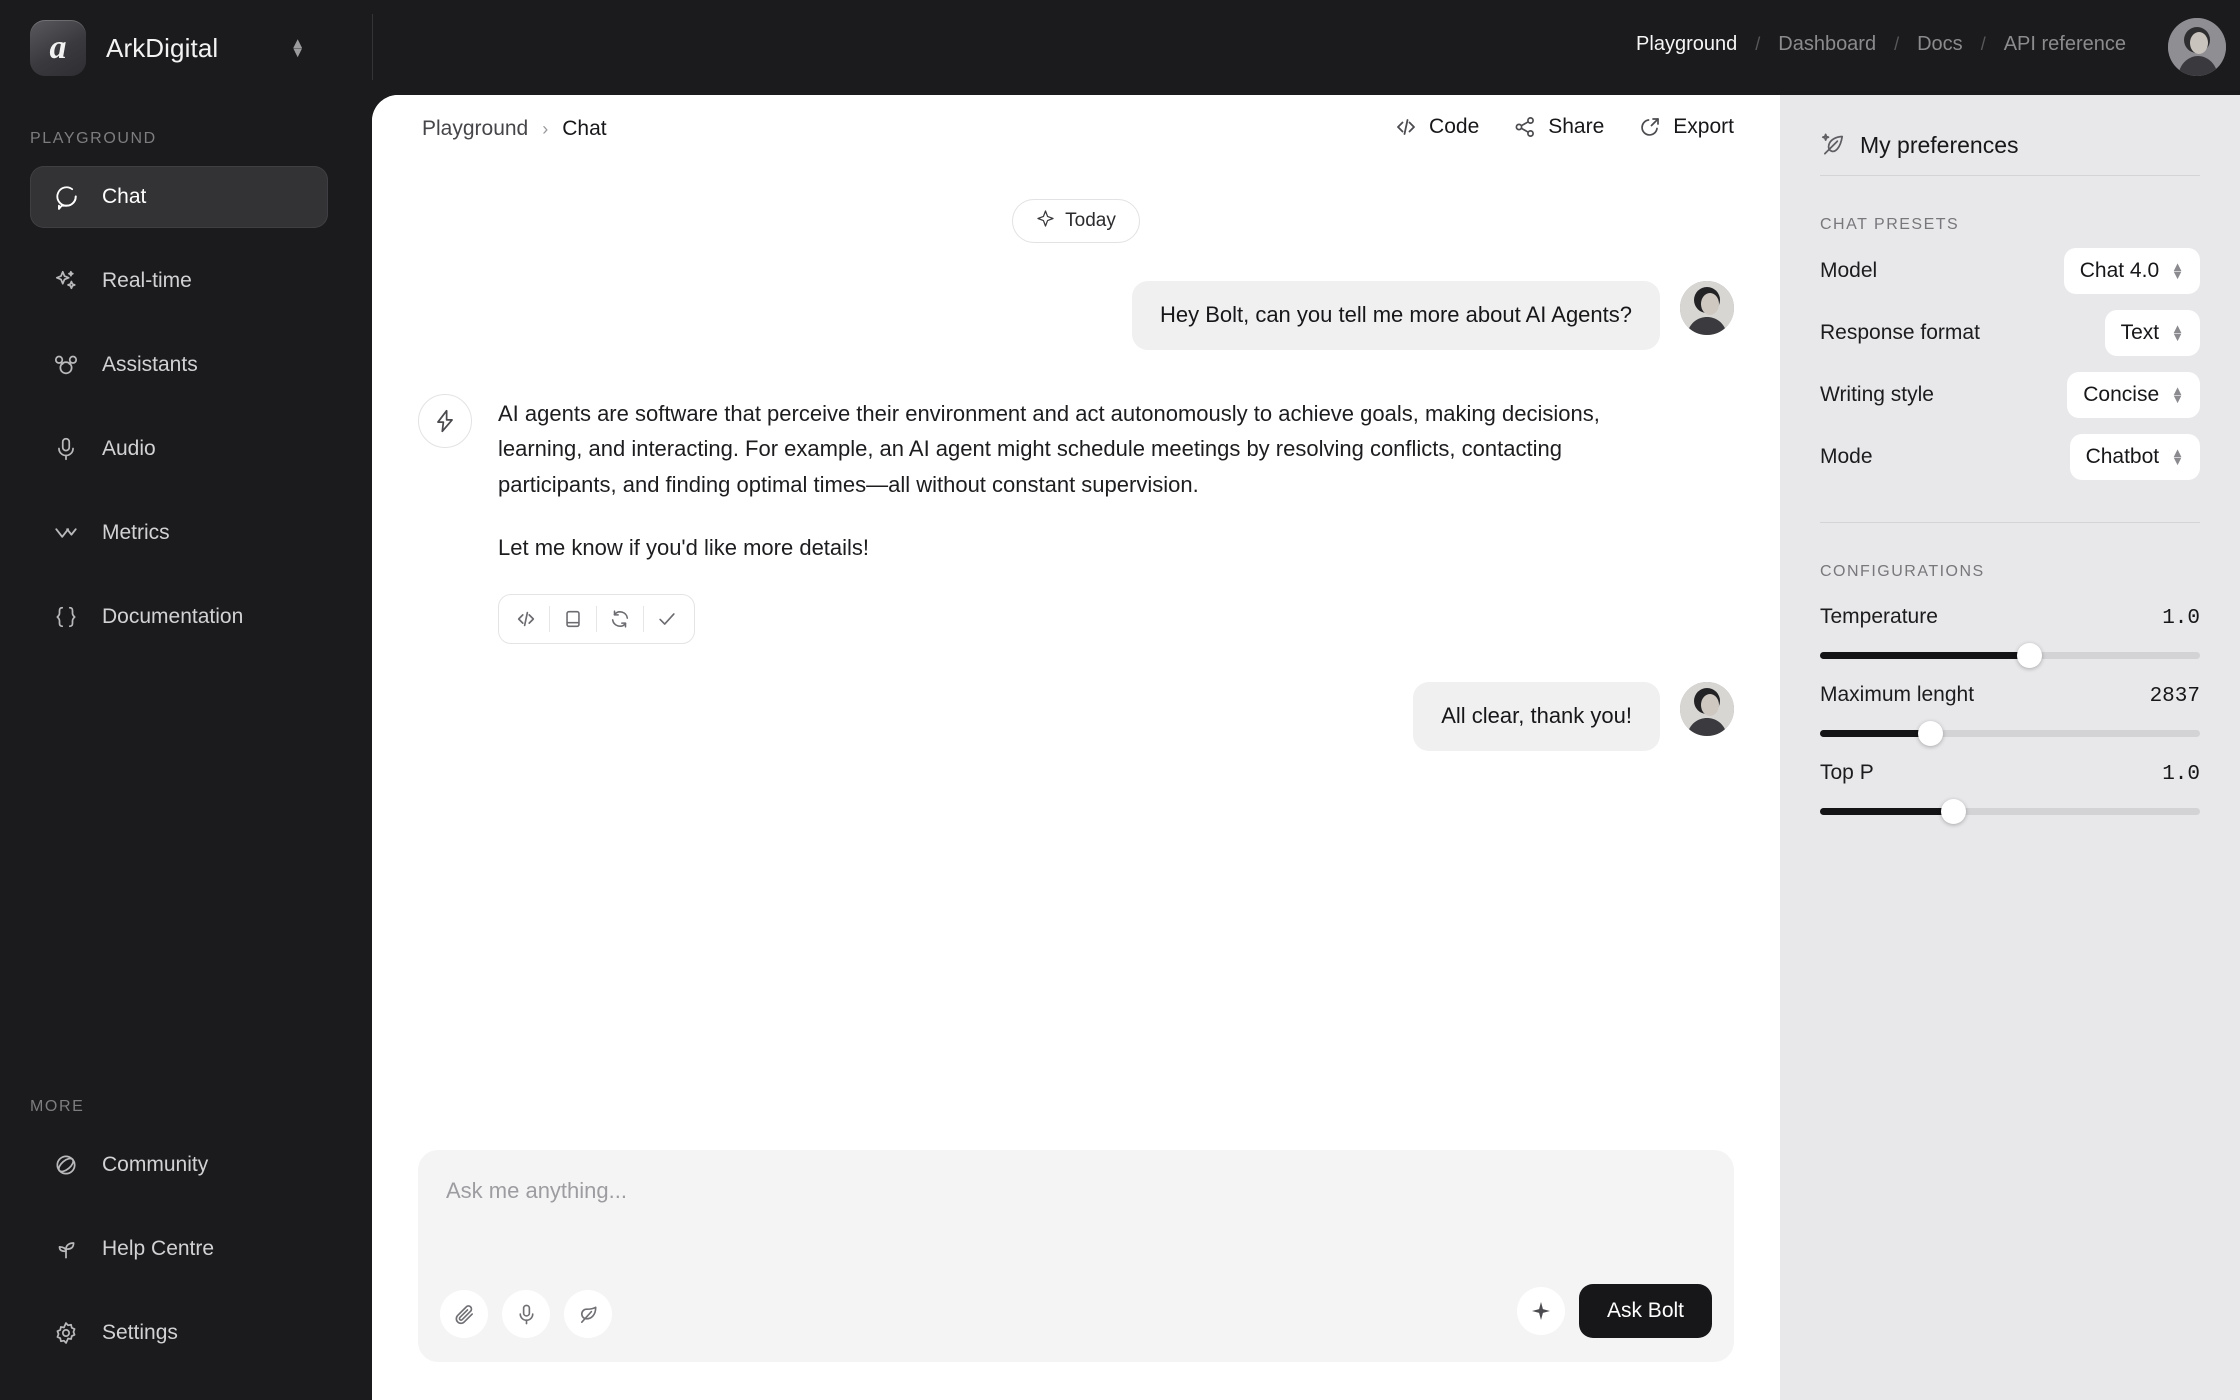 The width and height of the screenshot is (2240, 1400). What do you see at coordinates (66, 1165) in the screenshot?
I see `globe-orbit-icon` at bounding box center [66, 1165].